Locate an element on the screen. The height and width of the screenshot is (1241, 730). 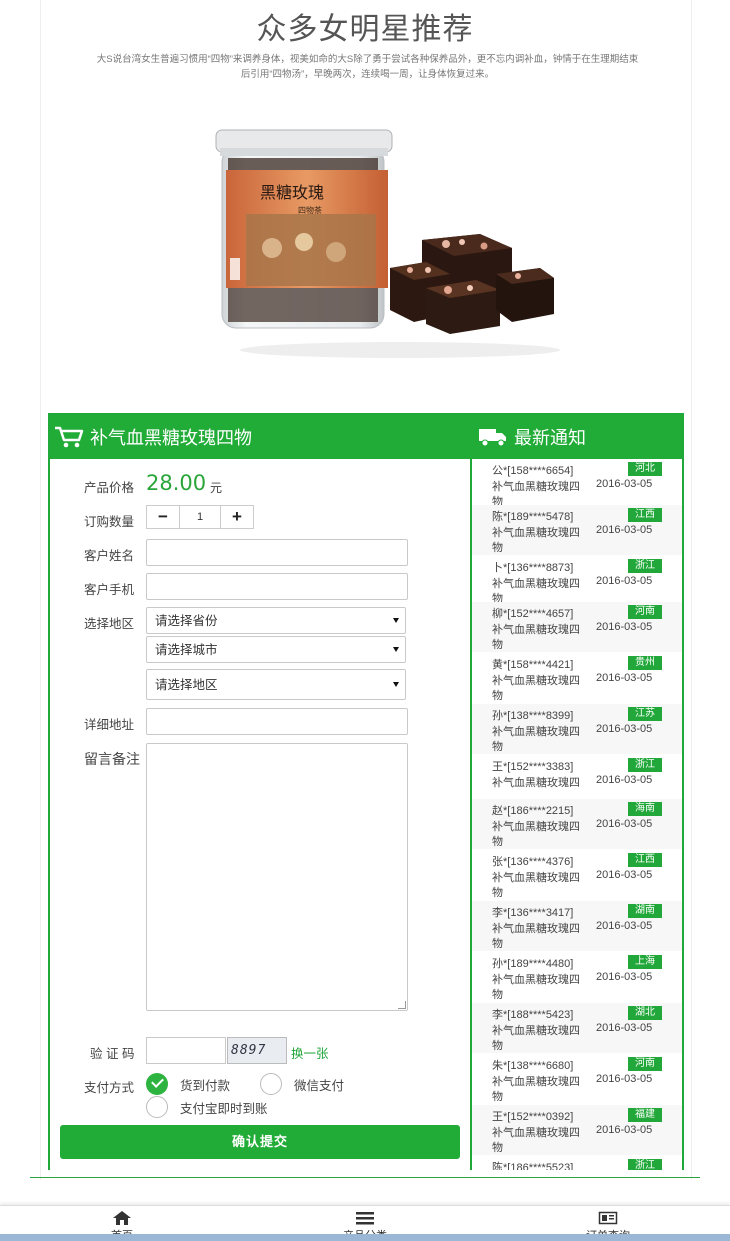
jar-sub-text: 四物茶 is located at coordinates (310, 210).